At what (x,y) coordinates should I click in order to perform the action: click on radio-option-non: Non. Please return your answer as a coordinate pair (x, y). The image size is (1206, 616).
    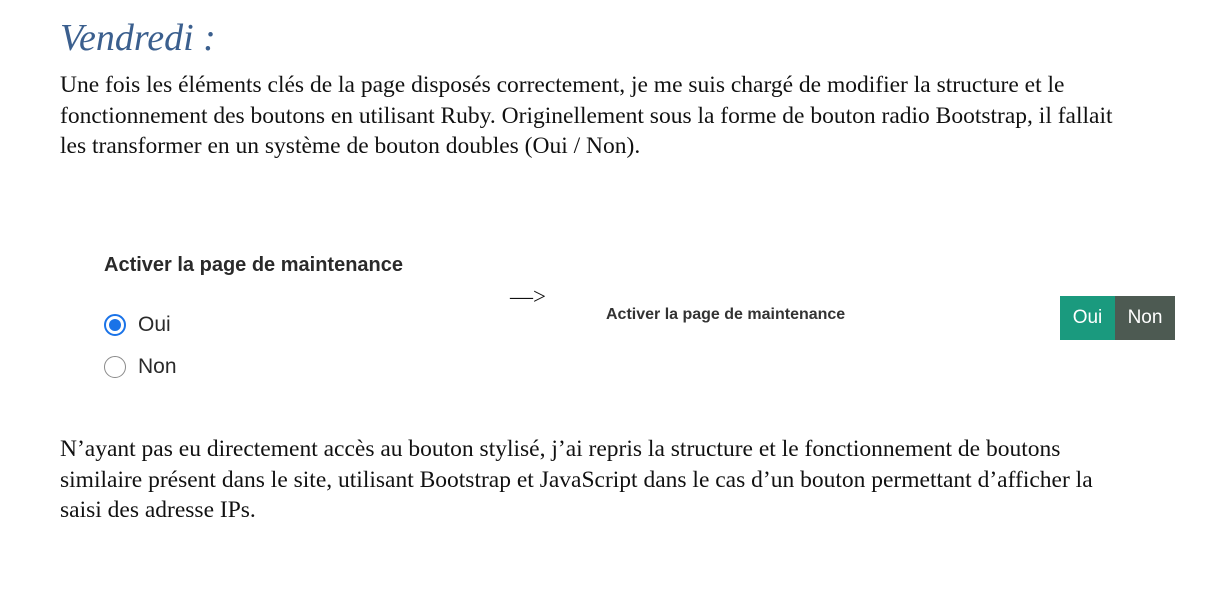
    Looking at the image, I should click on (140, 367).